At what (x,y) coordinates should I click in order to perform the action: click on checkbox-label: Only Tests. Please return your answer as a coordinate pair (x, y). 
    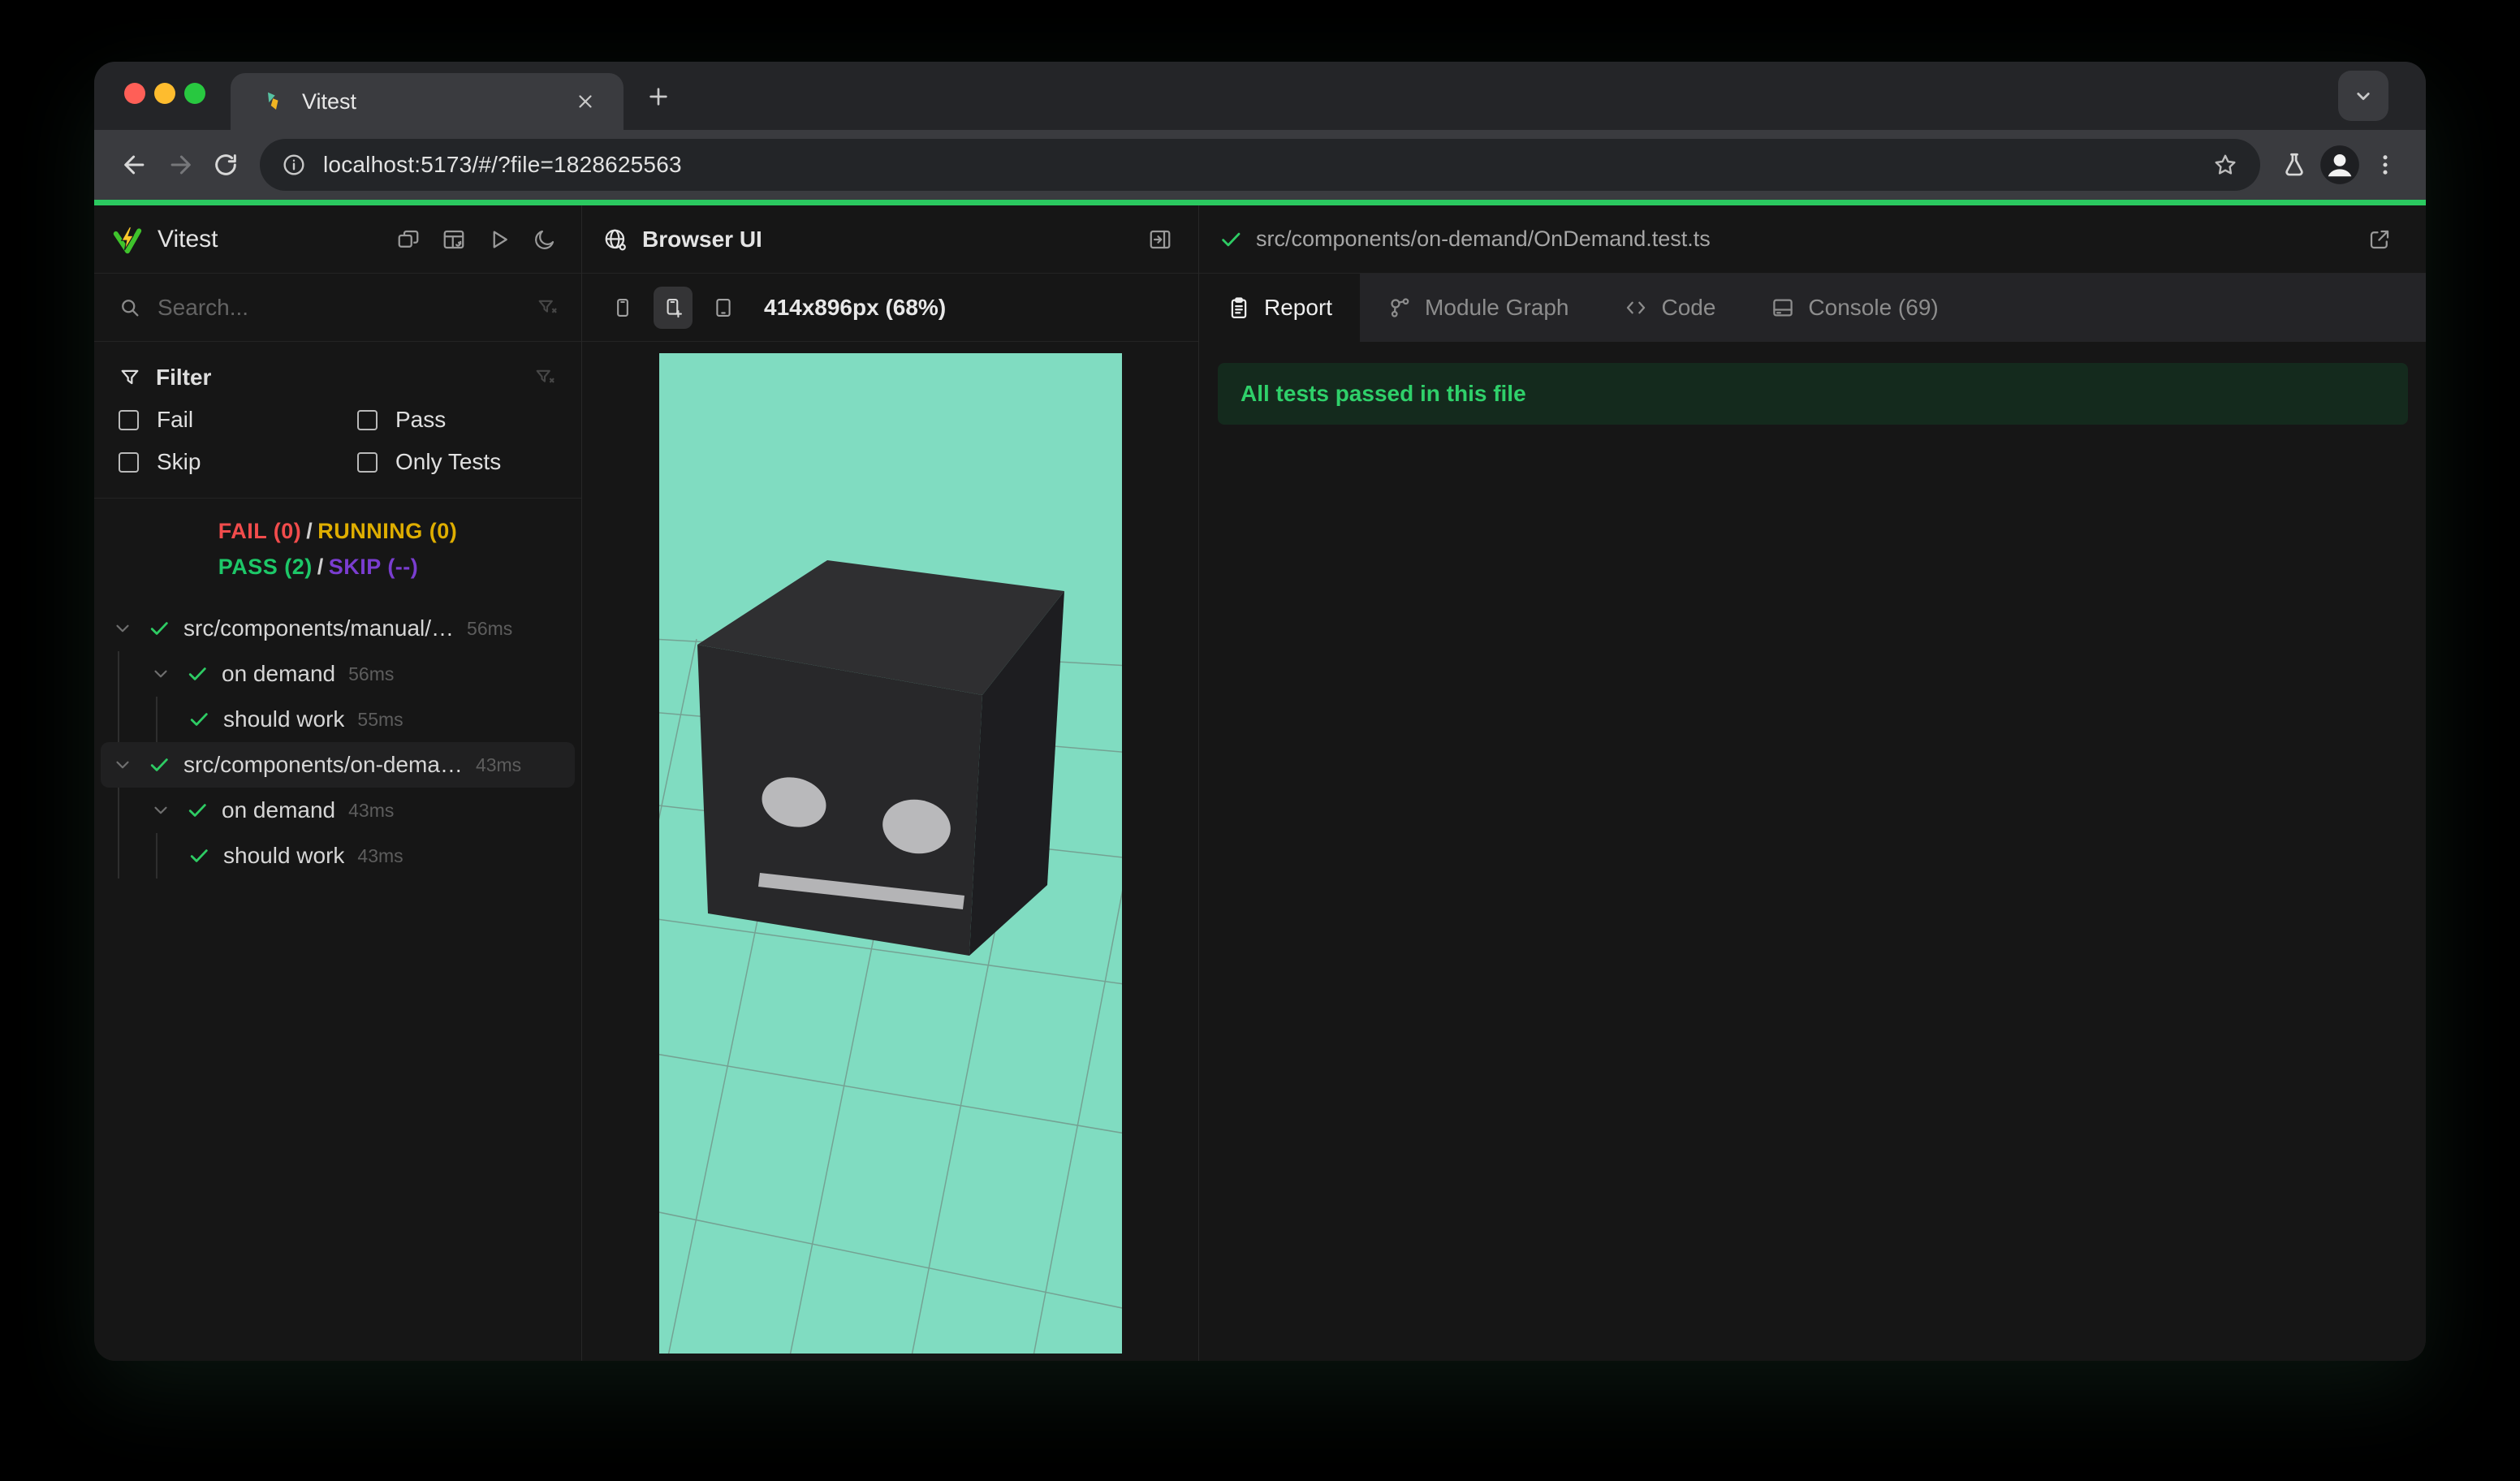
    Looking at the image, I should click on (448, 462).